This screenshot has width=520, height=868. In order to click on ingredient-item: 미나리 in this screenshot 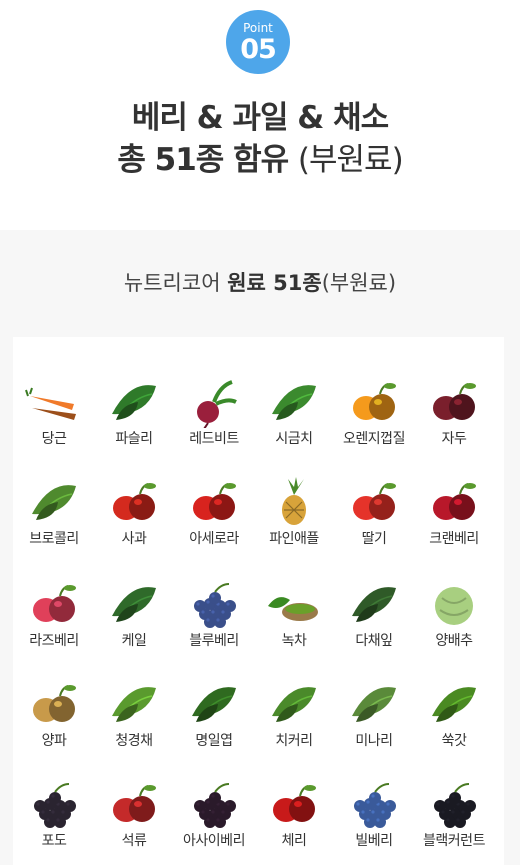, I will do `click(374, 722)`.